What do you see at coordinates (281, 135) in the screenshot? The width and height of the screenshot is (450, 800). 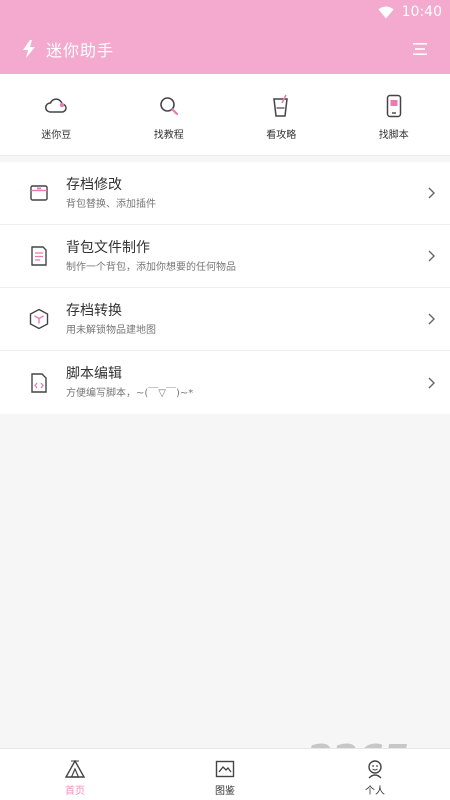 I see `shortcut-label: 看攻略` at bounding box center [281, 135].